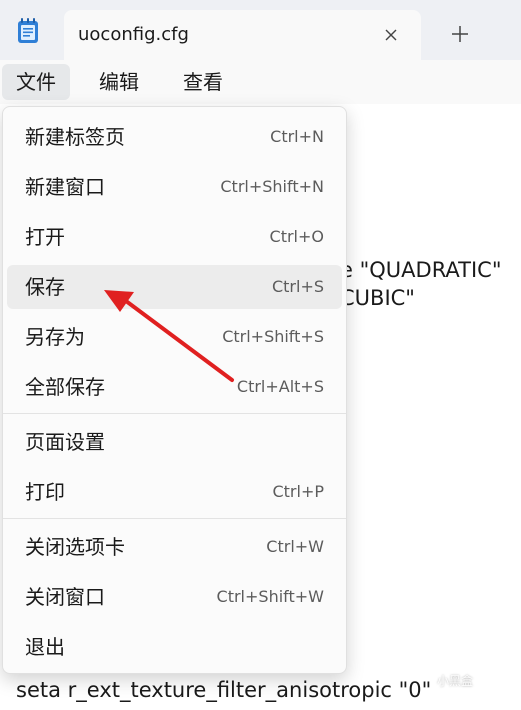  What do you see at coordinates (133, 34) in the screenshot?
I see `tab-title: uoconfig.cfg` at bounding box center [133, 34].